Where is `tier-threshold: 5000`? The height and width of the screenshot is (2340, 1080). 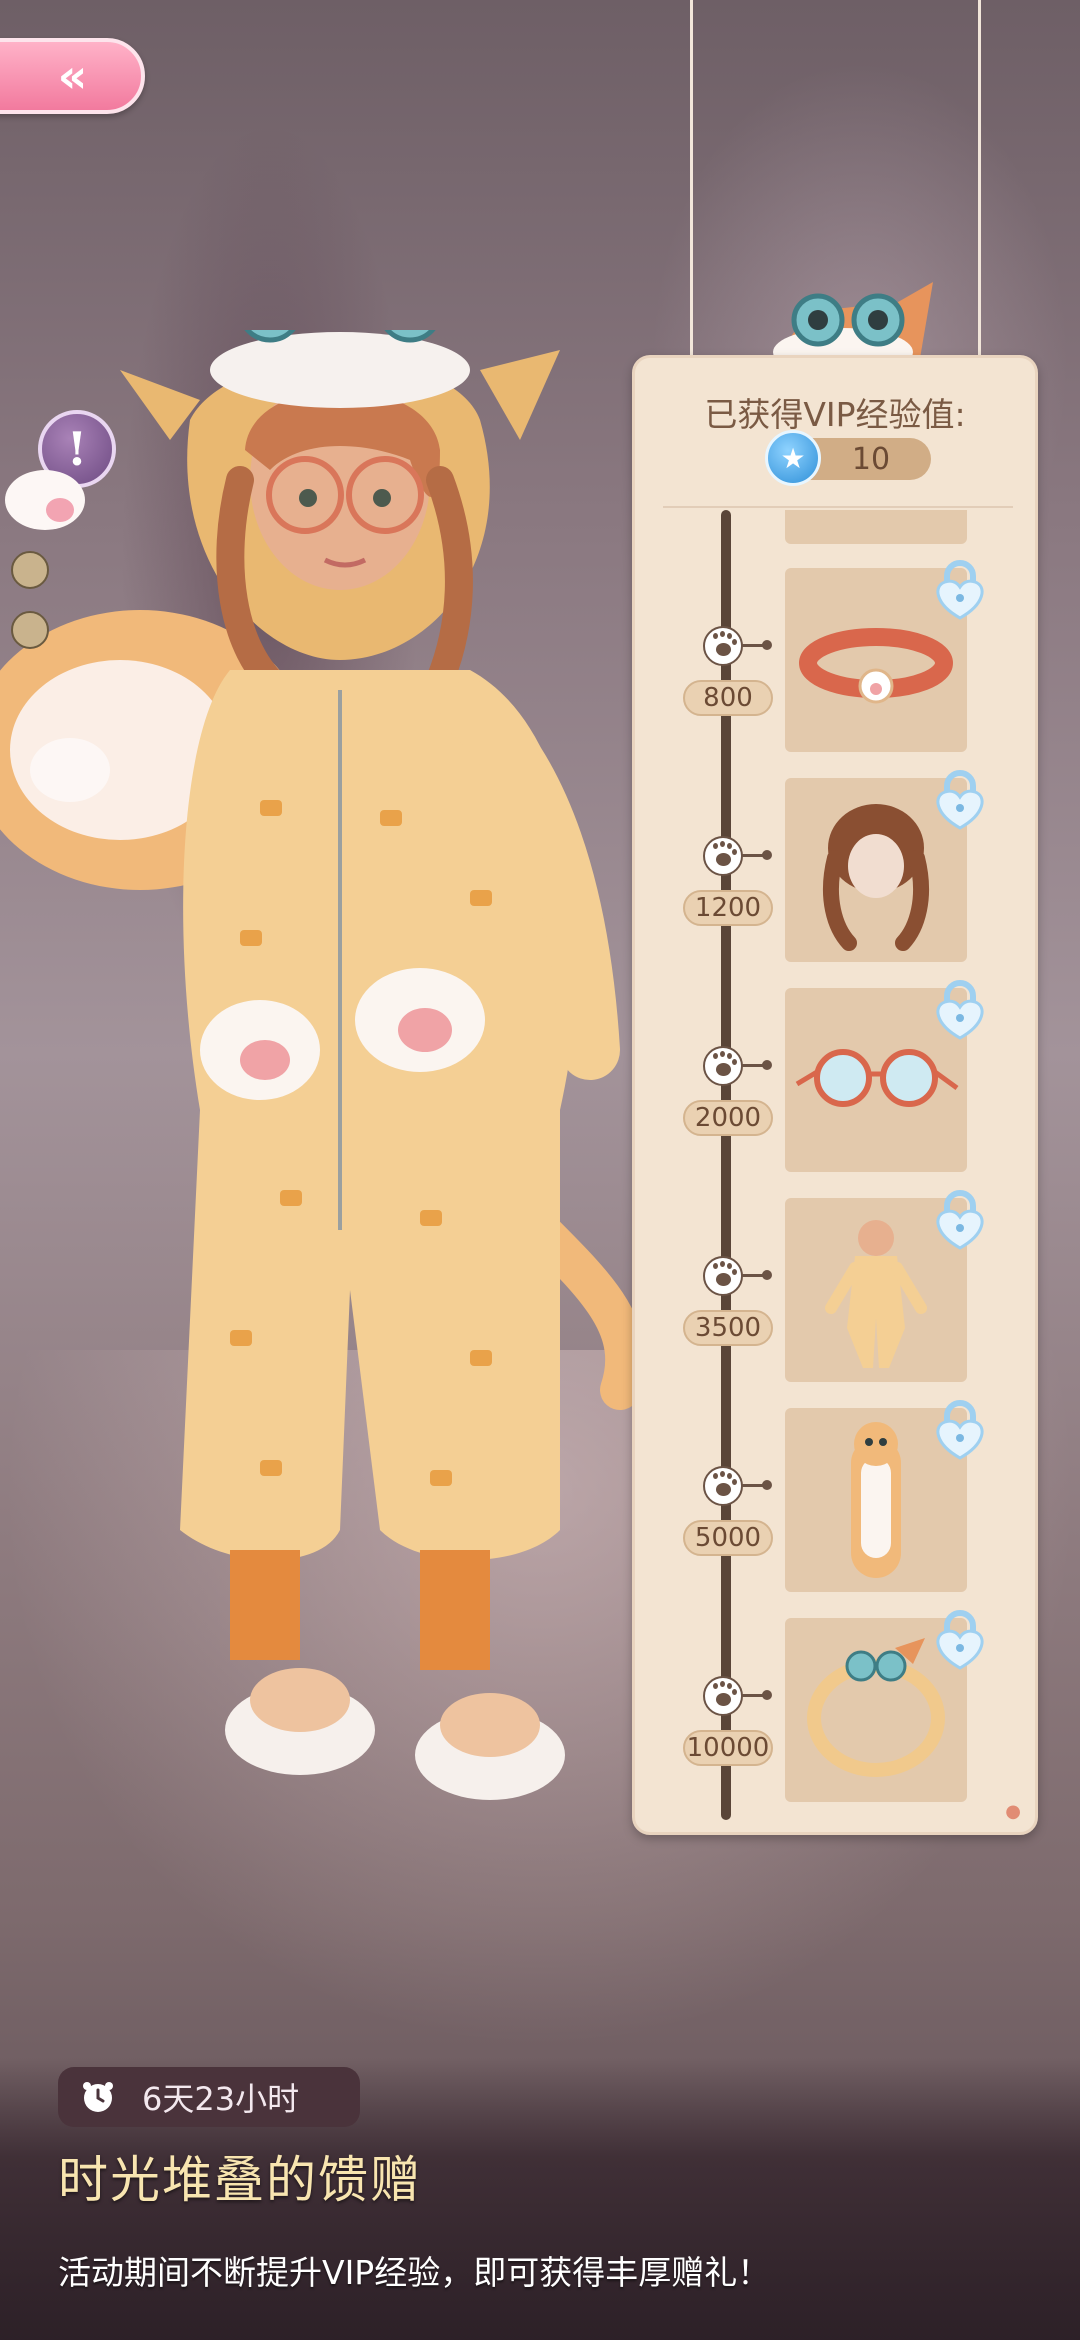 tier-threshold: 5000 is located at coordinates (728, 1538).